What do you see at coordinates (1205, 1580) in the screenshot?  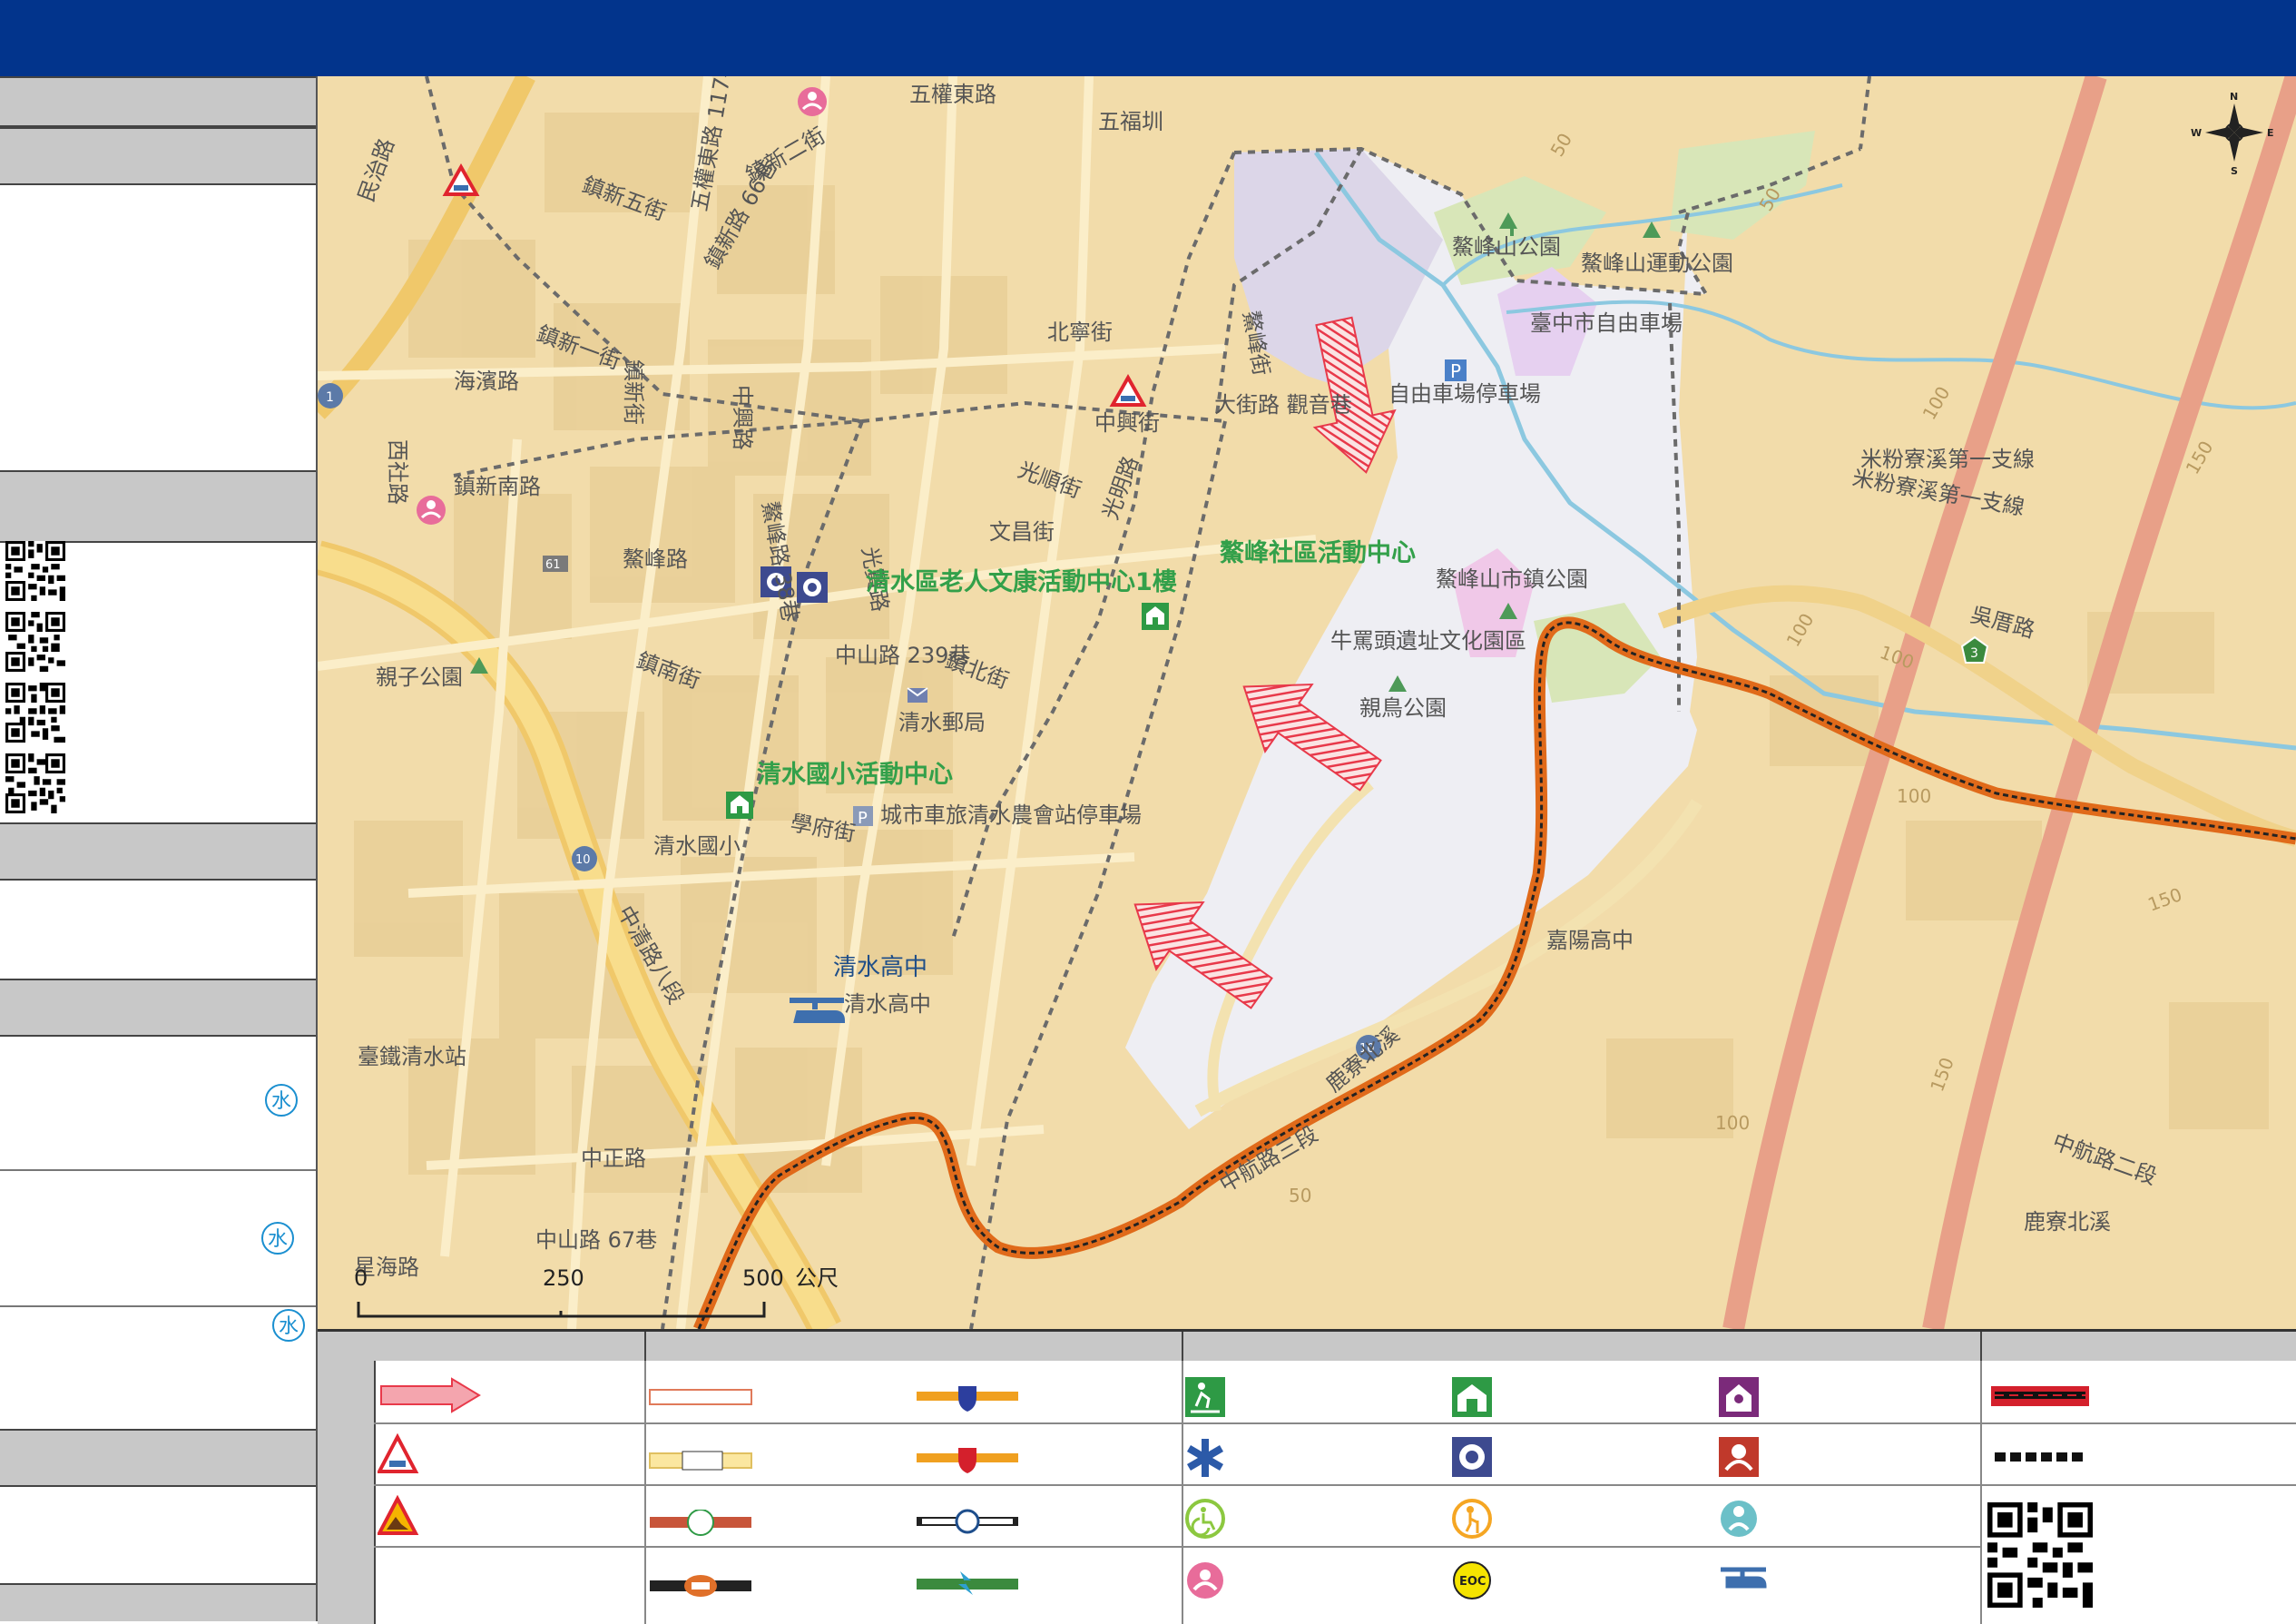 I see `women-children-icon` at bounding box center [1205, 1580].